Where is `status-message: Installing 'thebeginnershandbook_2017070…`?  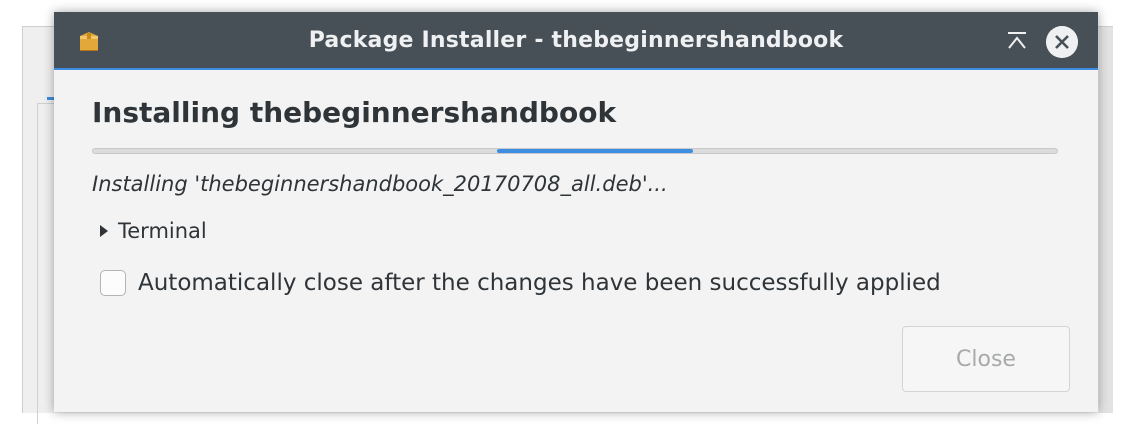
status-message: Installing 'thebeginnershandbook_2017070… is located at coordinates (380, 184).